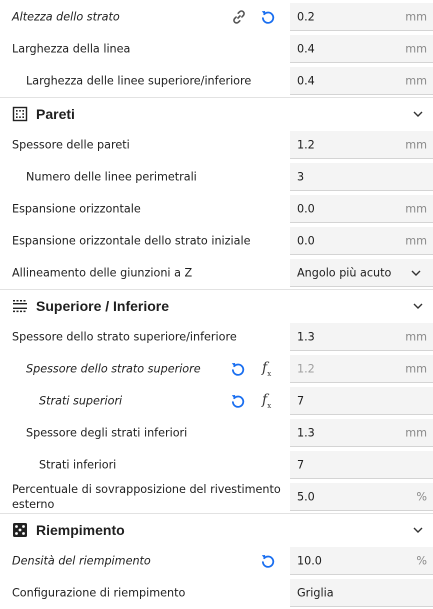  What do you see at coordinates (239, 17) in the screenshot?
I see `link-icon` at bounding box center [239, 17].